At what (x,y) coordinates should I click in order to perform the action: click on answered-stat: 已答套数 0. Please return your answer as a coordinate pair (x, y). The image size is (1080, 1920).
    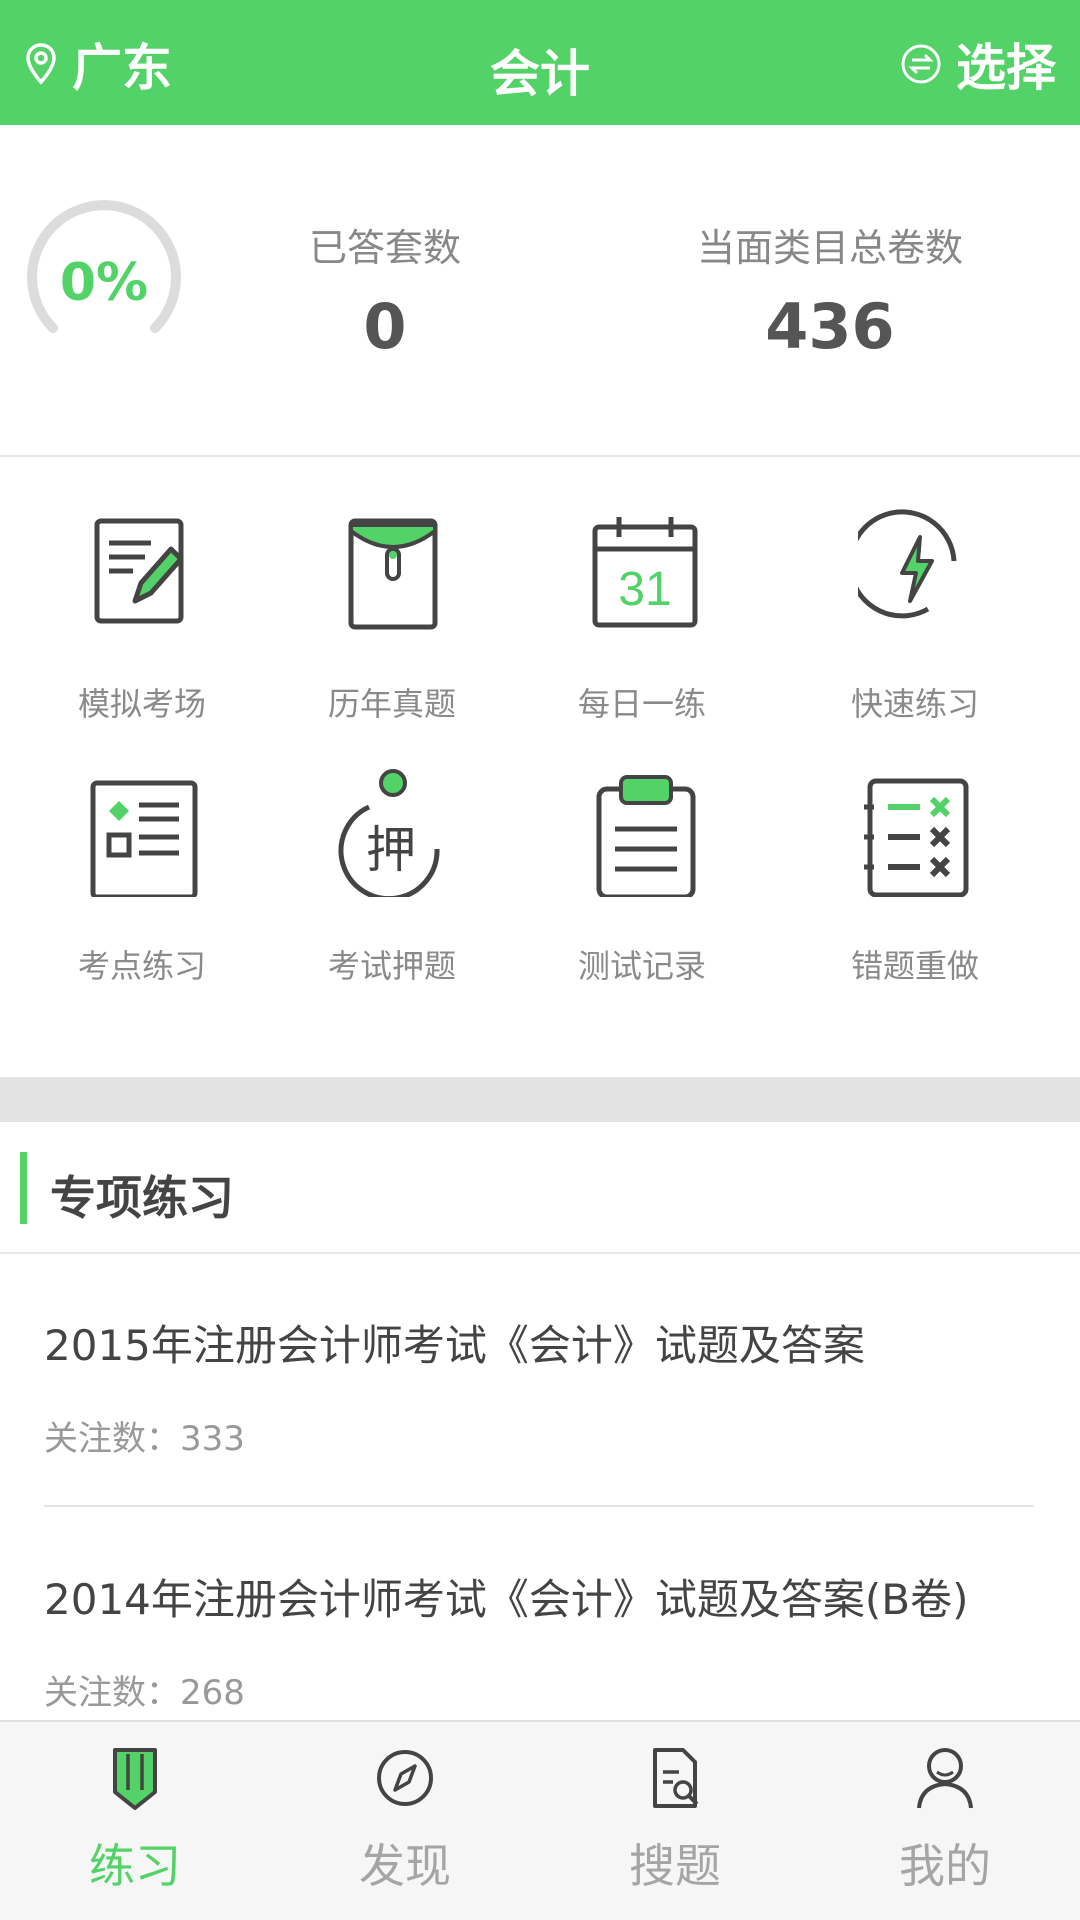
    Looking at the image, I should click on (385, 290).